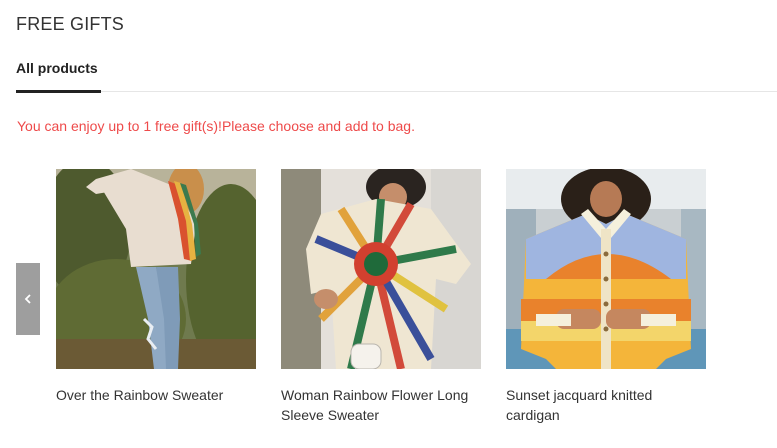 This screenshot has width=777, height=448. What do you see at coordinates (606, 405) in the screenshot?
I see `product-name: Sunset jacquard knitted cardigan` at bounding box center [606, 405].